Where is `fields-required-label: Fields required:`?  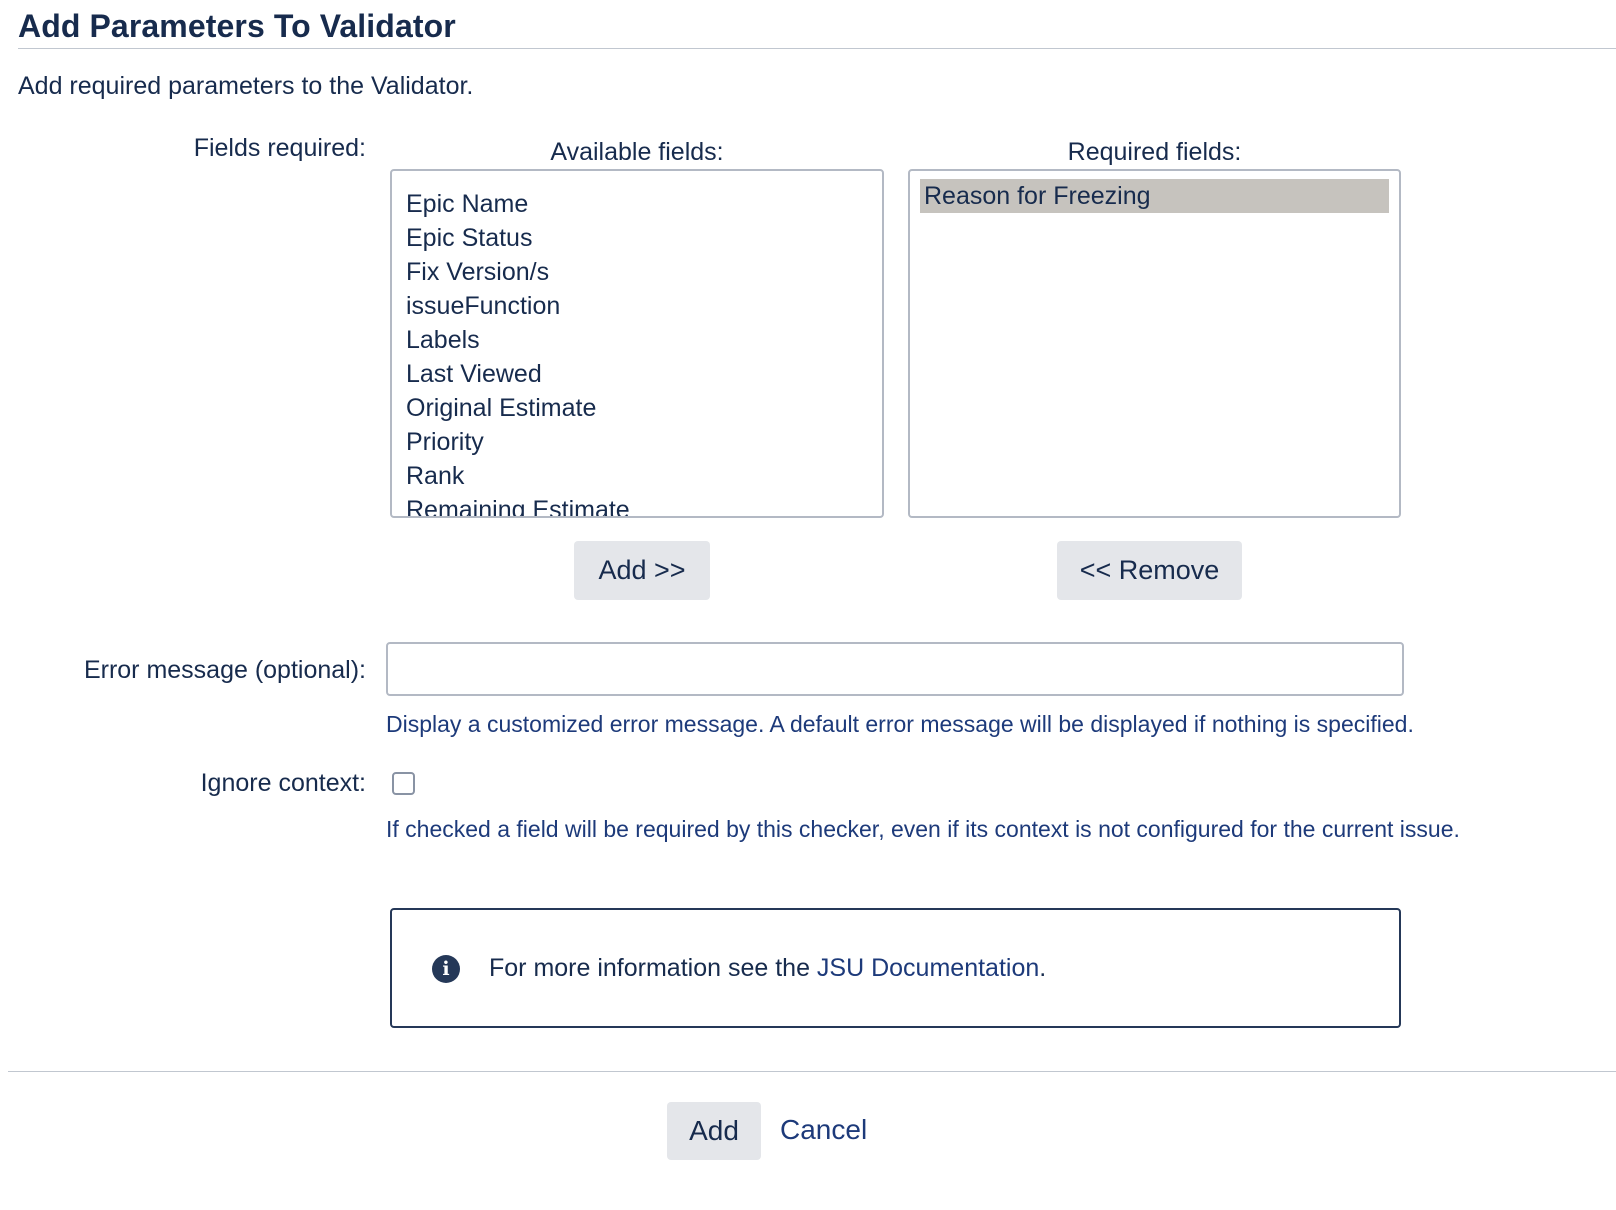 fields-required-label: Fields required: is located at coordinates (279, 148).